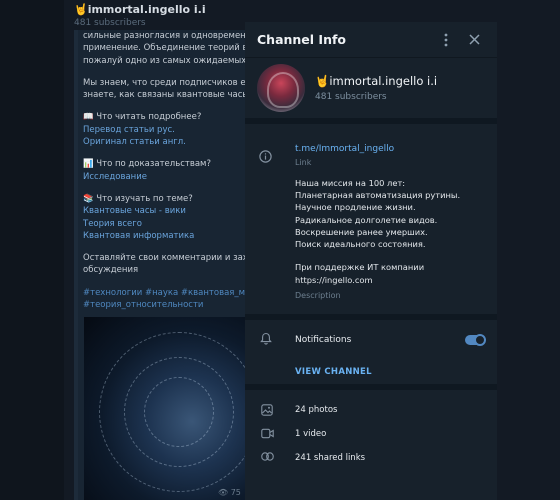 This screenshot has height=500, width=560. What do you see at coordinates (138, 198) in the screenshot?
I see `message-line: 📚 Что изучать по теме?` at bounding box center [138, 198].